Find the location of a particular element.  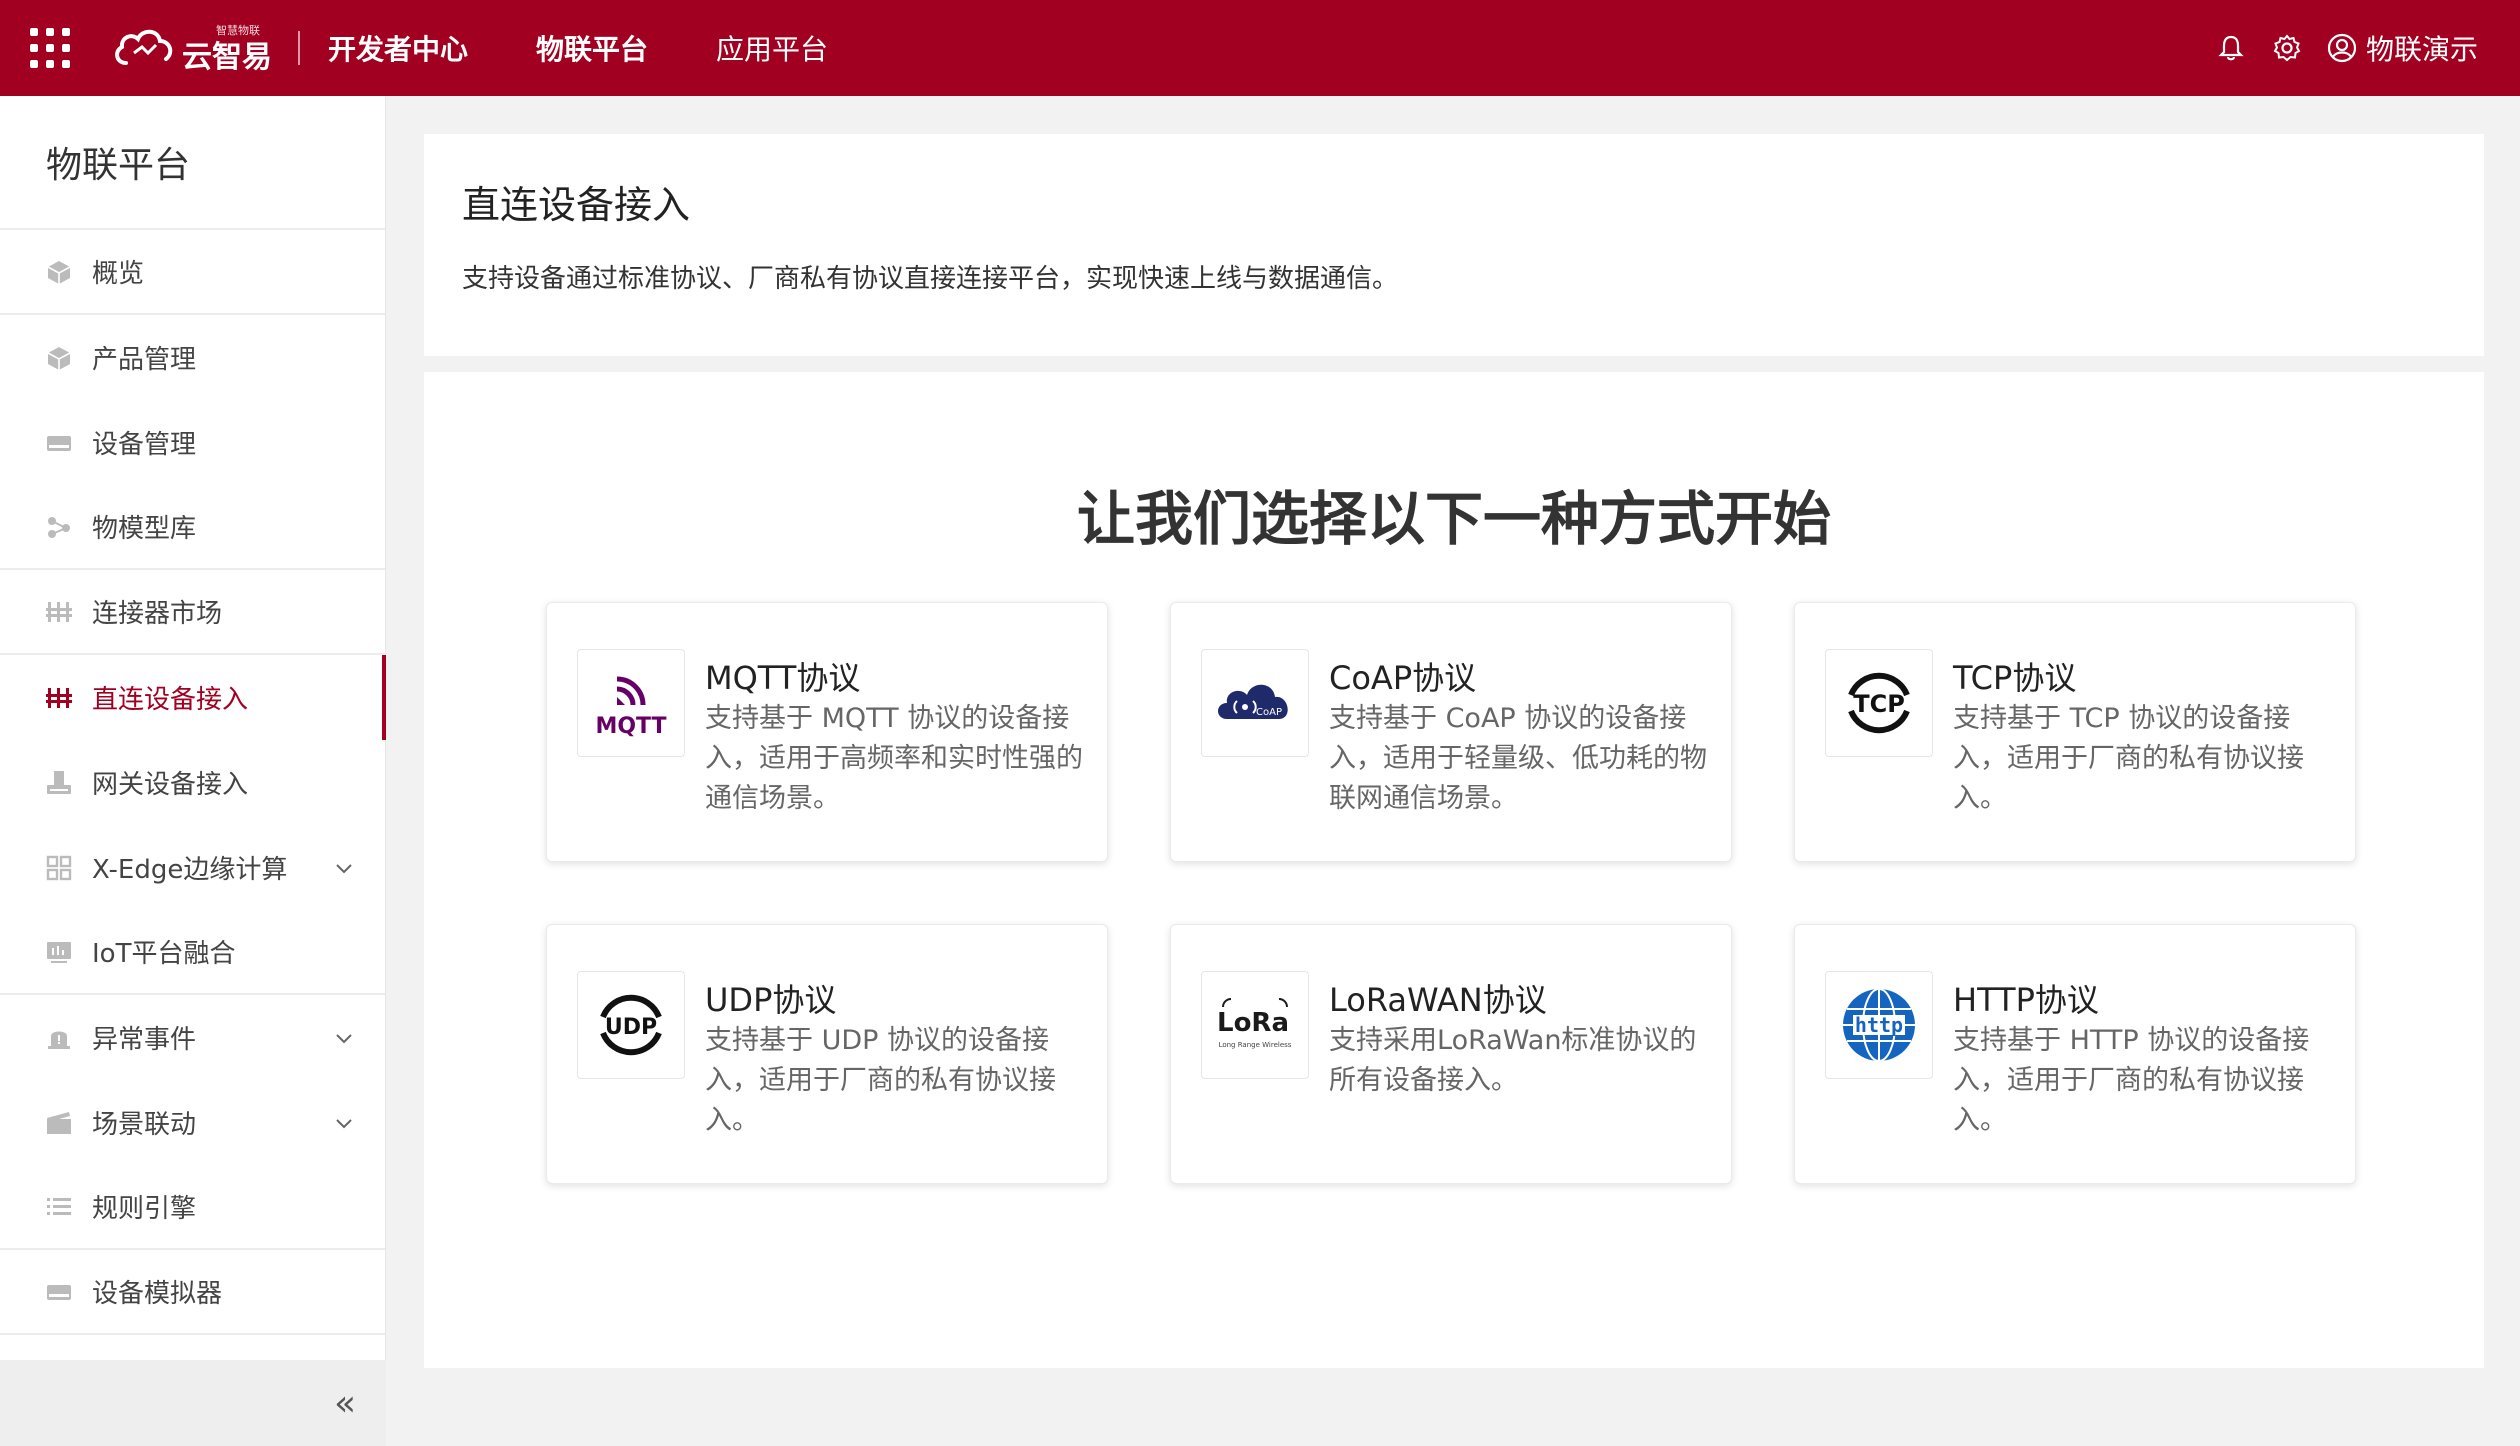

http-logo-text: http is located at coordinates (1879, 1025).